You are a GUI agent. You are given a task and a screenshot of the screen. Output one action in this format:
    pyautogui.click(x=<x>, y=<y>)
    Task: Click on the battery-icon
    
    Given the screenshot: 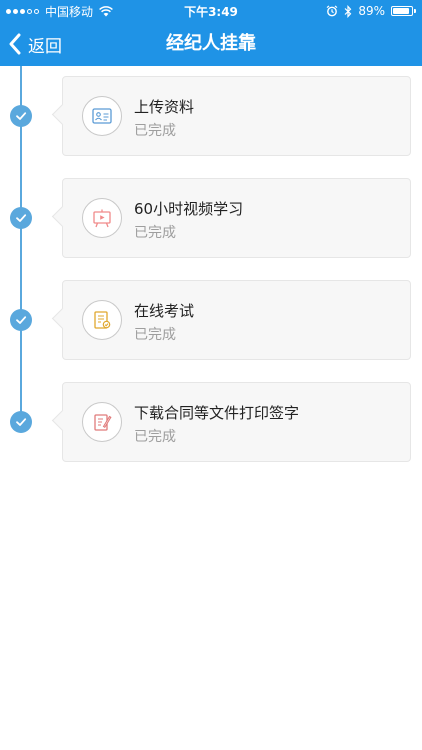 What is the action you would take?
    pyautogui.click(x=403, y=11)
    